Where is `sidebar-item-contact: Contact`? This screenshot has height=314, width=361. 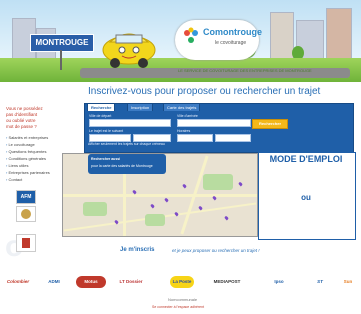 sidebar-item-contact: Contact is located at coordinates (36, 179).